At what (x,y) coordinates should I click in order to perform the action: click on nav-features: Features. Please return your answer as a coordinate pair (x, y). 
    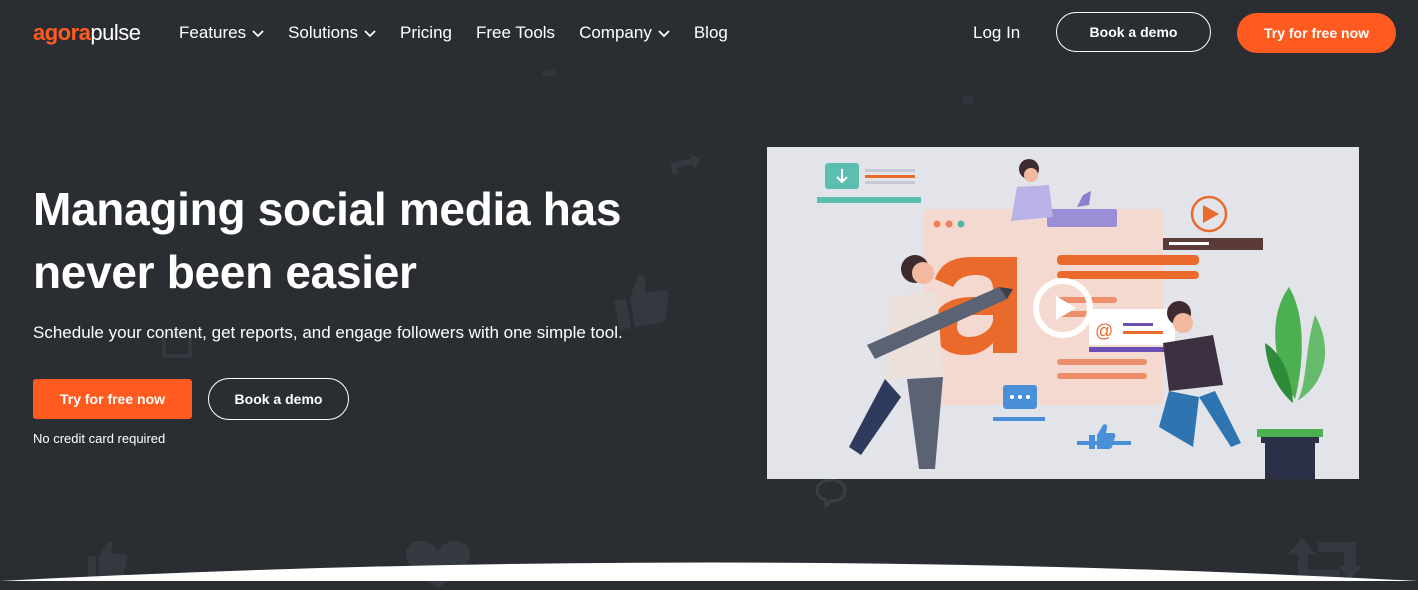
    Looking at the image, I should click on (221, 33).